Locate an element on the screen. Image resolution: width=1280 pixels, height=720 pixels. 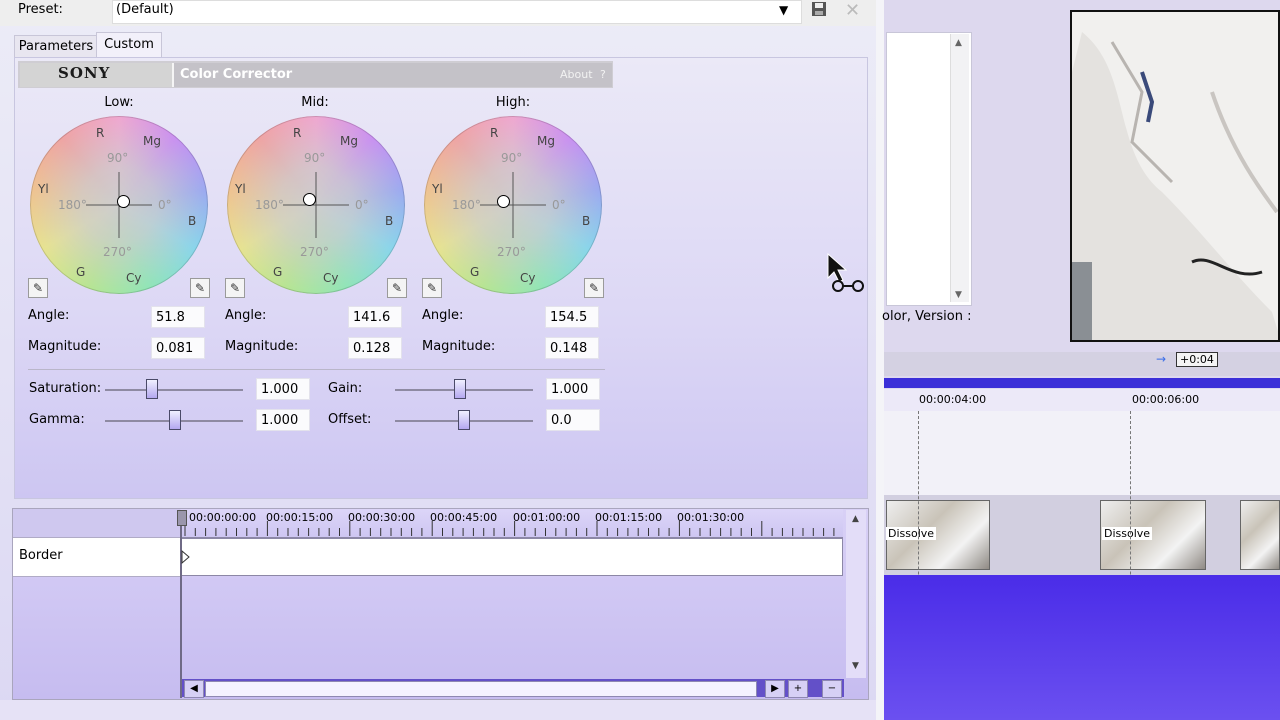
saturation-label: Saturation: is located at coordinates (65, 388).